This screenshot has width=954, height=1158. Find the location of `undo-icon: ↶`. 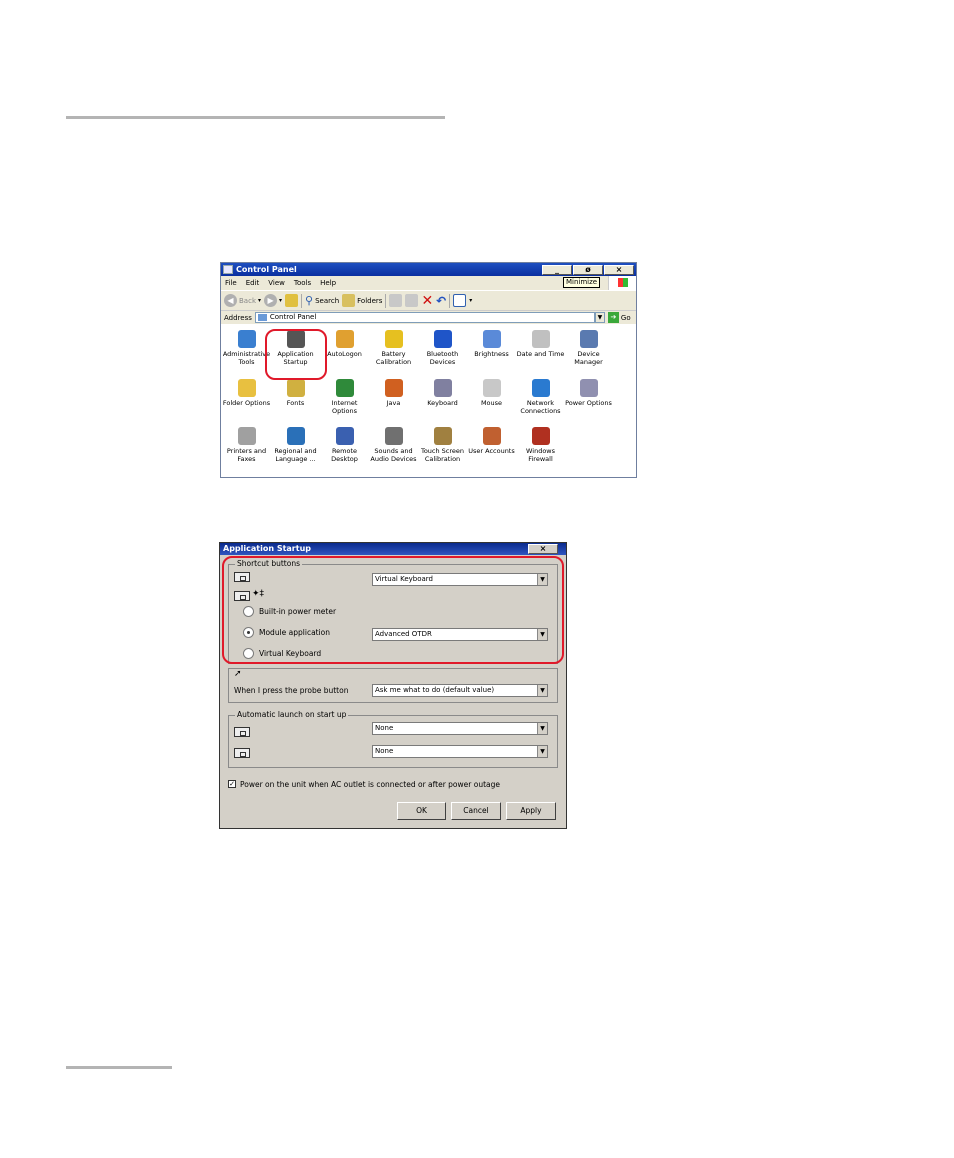

undo-icon: ↶ is located at coordinates (441, 301).